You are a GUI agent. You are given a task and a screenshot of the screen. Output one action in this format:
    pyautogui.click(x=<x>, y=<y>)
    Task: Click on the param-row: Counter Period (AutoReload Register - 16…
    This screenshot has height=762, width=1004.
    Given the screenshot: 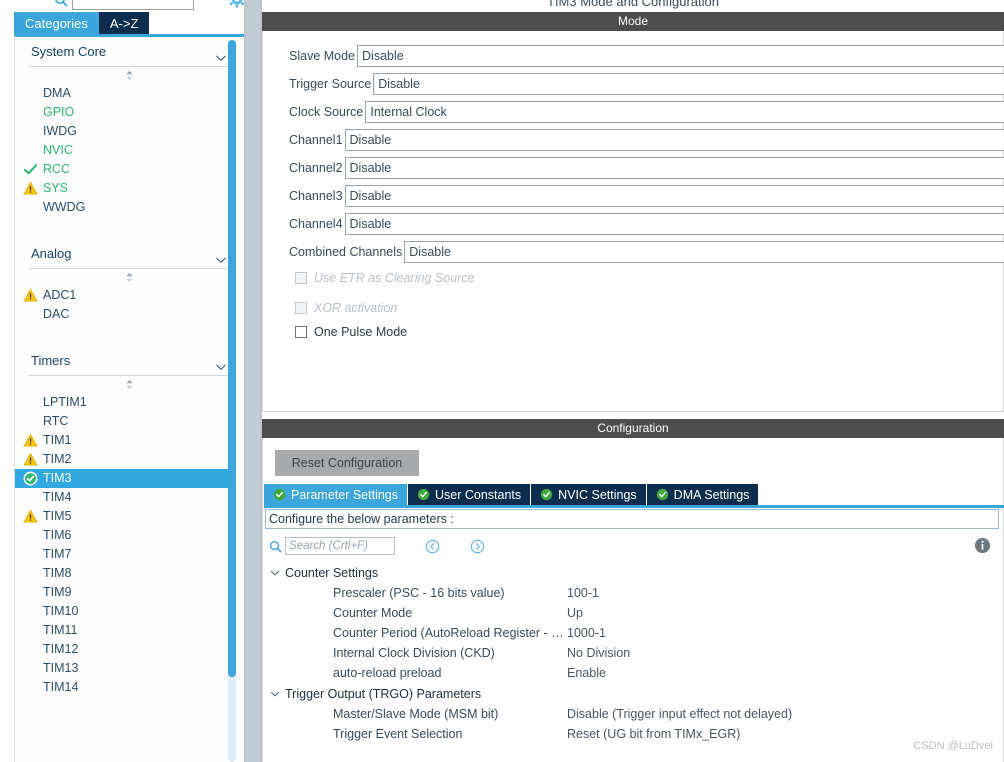 What is the action you would take?
    pyautogui.click(x=632, y=633)
    